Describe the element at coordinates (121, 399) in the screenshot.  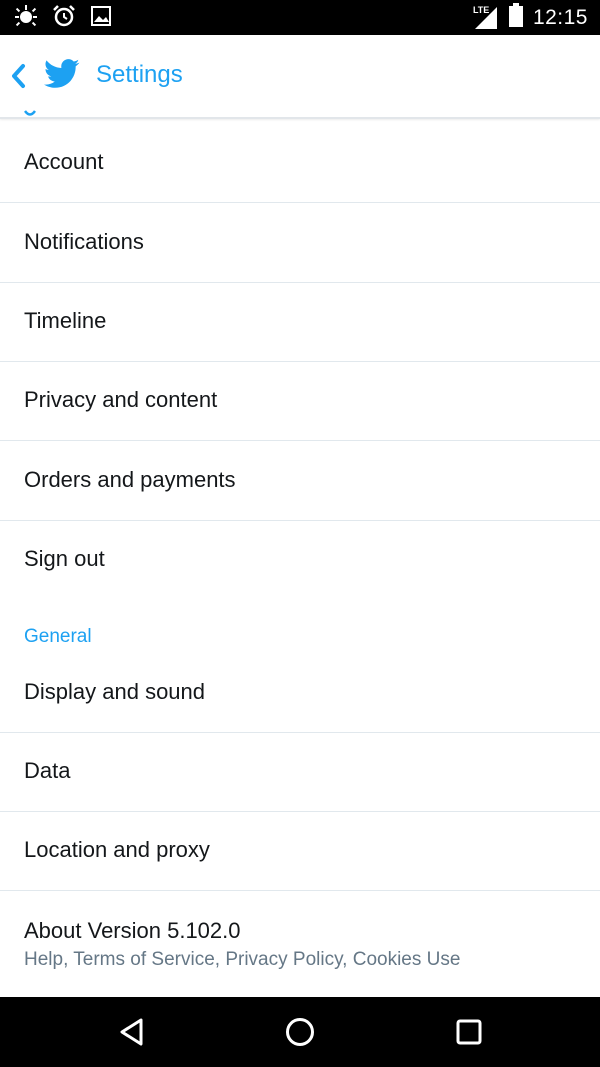
I see `settings-item-label: Privacy and content` at that location.